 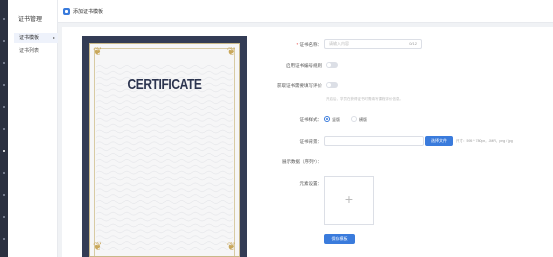 What do you see at coordinates (305, 11) in the screenshot?
I see `page-header: 添加证书模板` at bounding box center [305, 11].